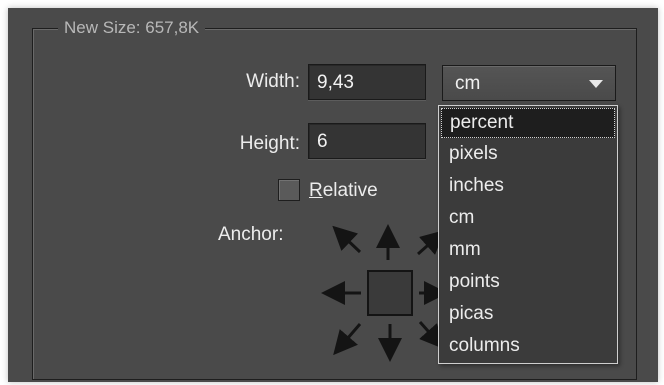 The height and width of the screenshot is (385, 664). Describe the element at coordinates (528, 186) in the screenshot. I see `unit-option-inches: inches` at that location.